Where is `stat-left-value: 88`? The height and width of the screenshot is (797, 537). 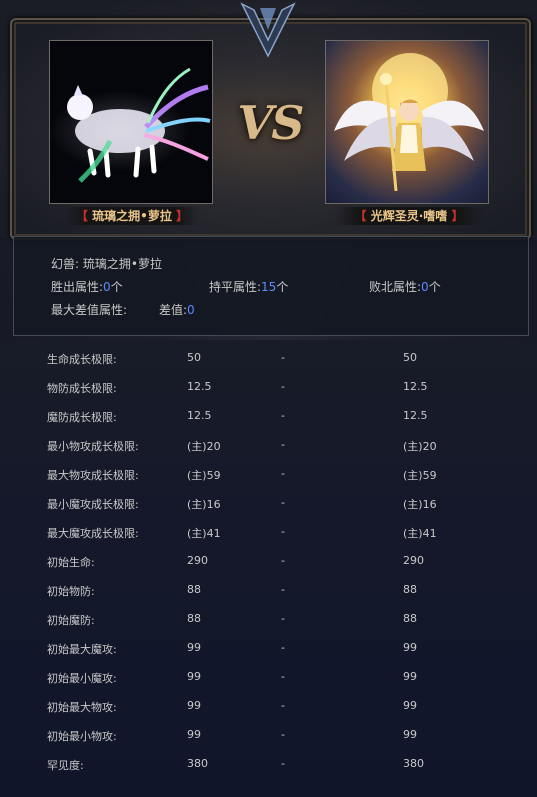
stat-left-value: 88 is located at coordinates (194, 589).